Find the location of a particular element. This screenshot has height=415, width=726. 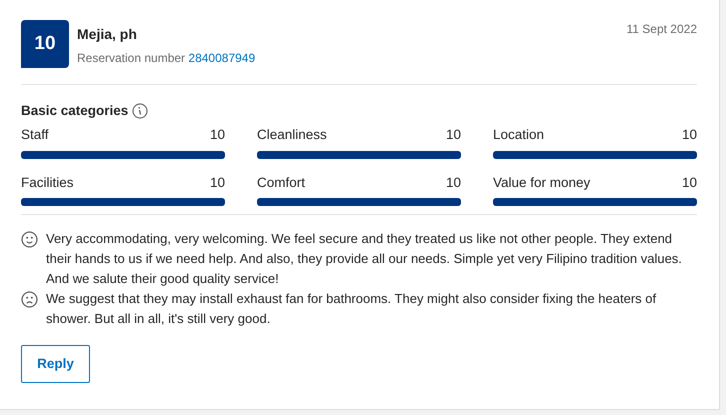

info-icon is located at coordinates (140, 111).